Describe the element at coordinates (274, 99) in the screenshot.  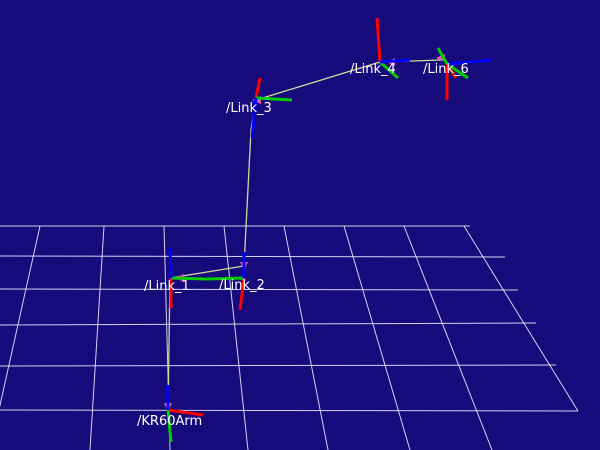
I see `axis-y` at that location.